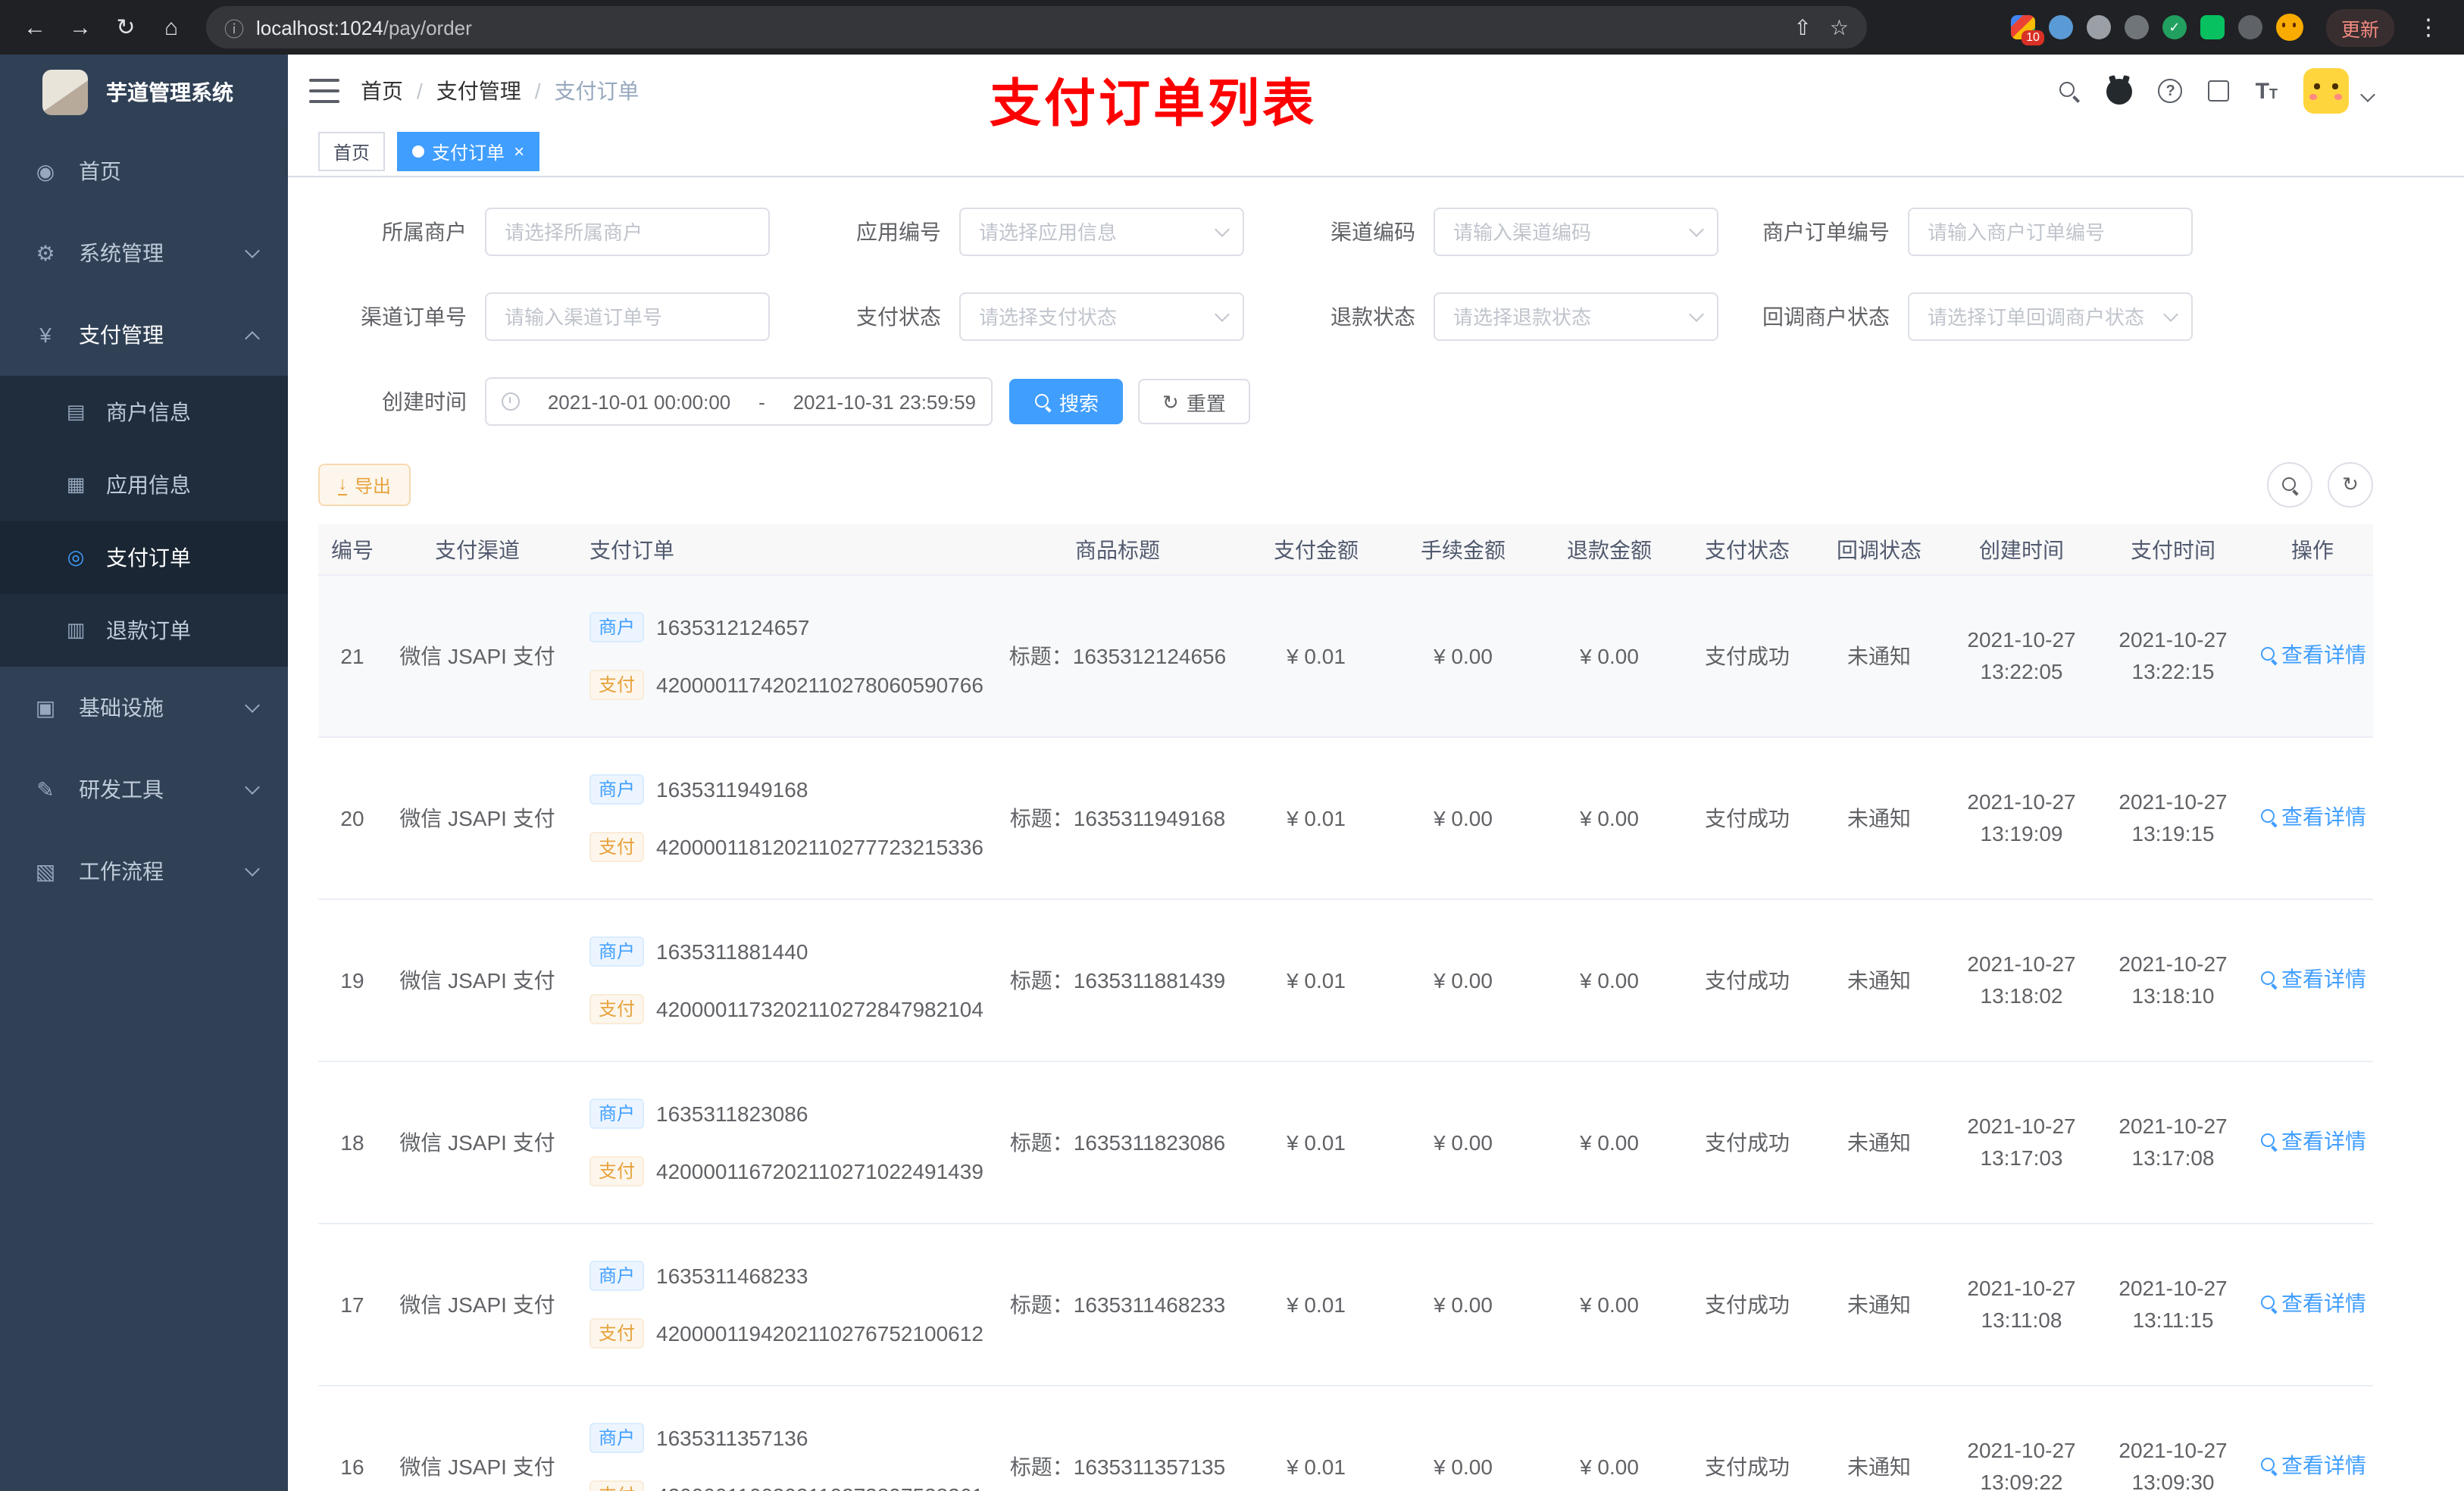 The image size is (2464, 1491). I want to click on site-info-icon: ⓘ, so click(234, 27).